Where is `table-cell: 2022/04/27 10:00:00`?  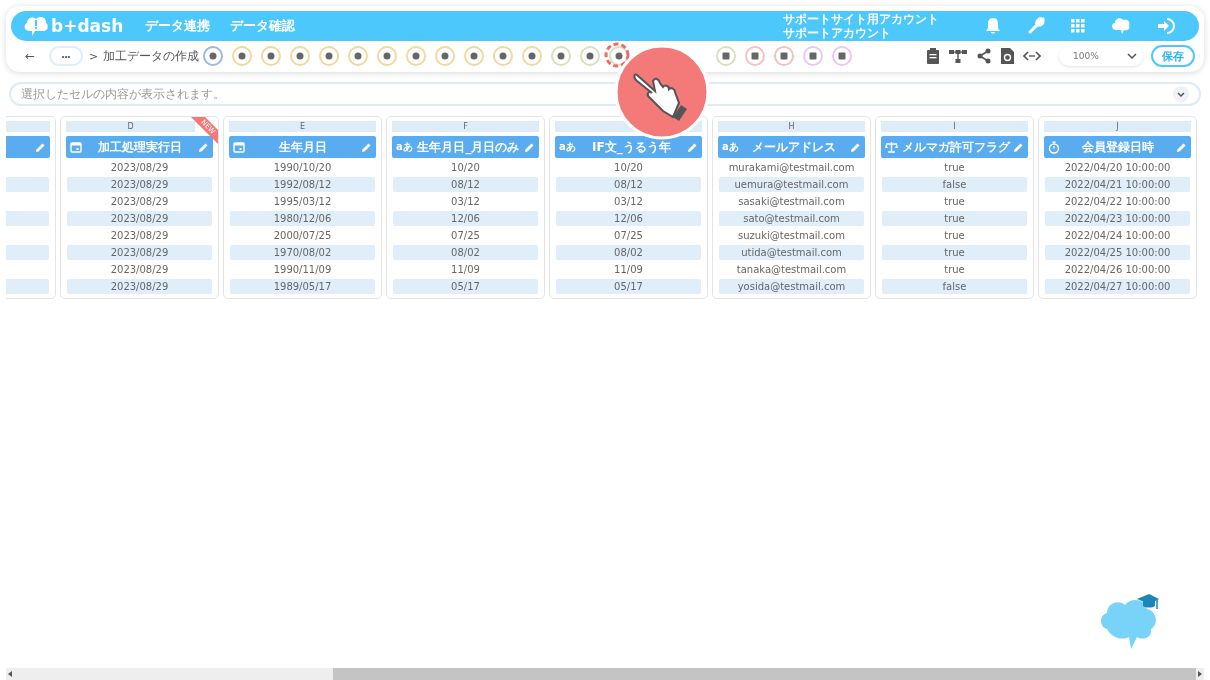
table-cell: 2022/04/27 10:00:00 is located at coordinates (1117, 286).